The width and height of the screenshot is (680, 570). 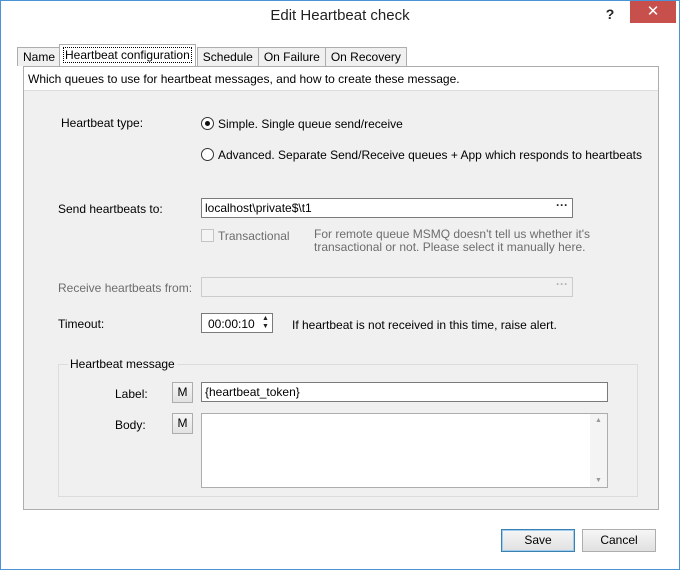 I want to click on scroll-down-icon: ▼, so click(x=598, y=480).